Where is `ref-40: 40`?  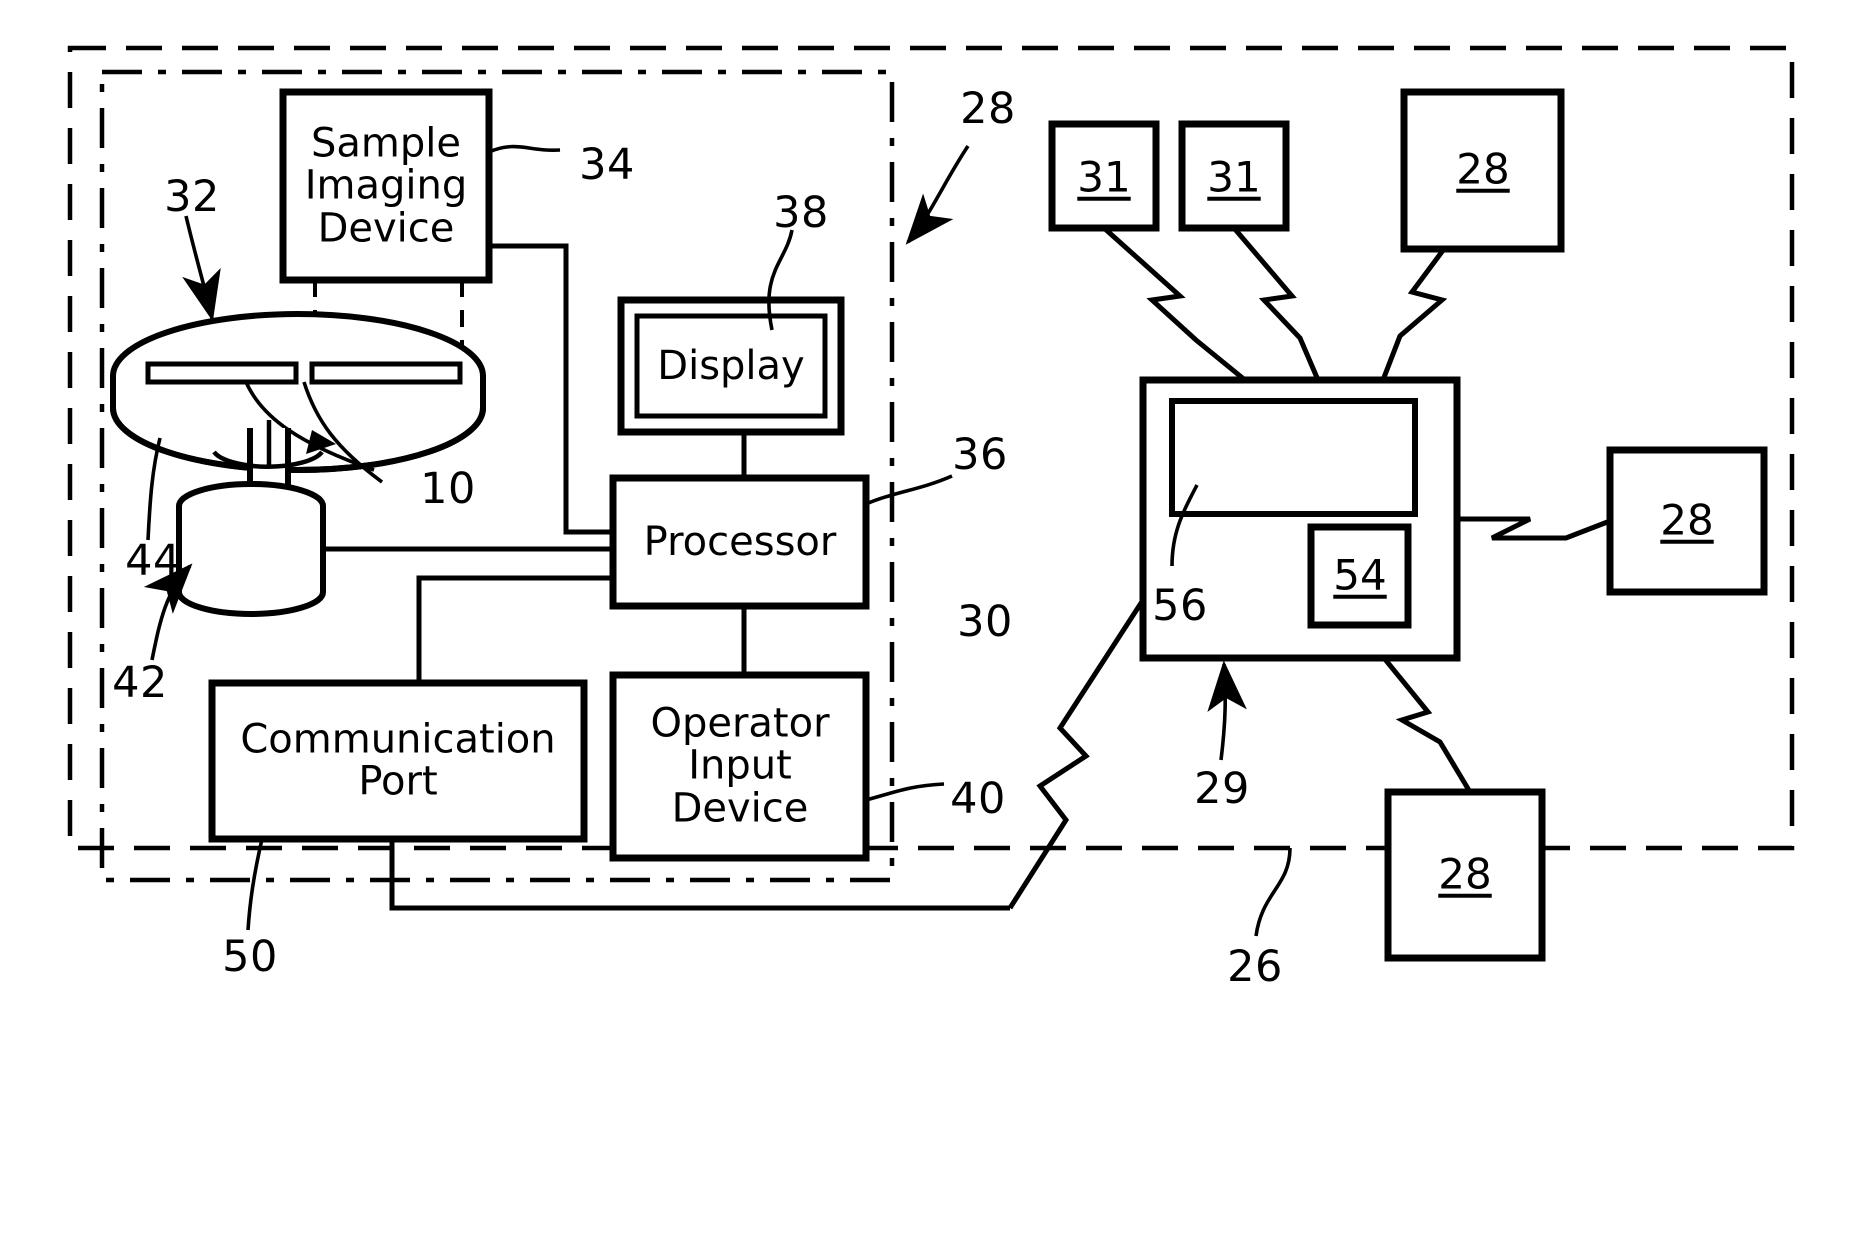 ref-40: 40 is located at coordinates (978, 799).